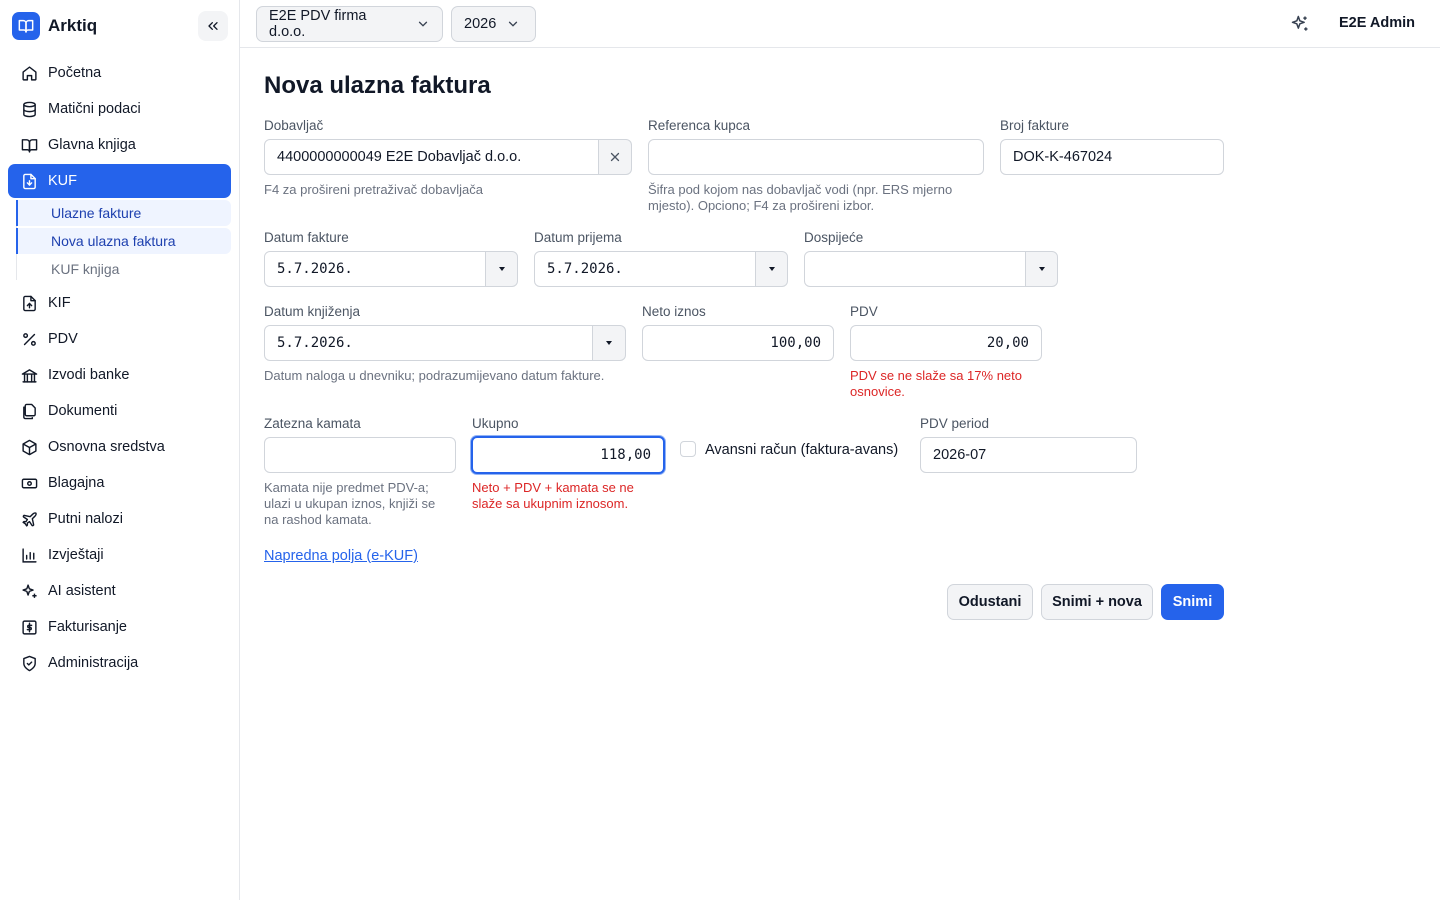 Image resolution: width=1440 pixels, height=900 pixels. I want to click on sidebar-item-fakturisanje: Fakturisanje, so click(119, 627).